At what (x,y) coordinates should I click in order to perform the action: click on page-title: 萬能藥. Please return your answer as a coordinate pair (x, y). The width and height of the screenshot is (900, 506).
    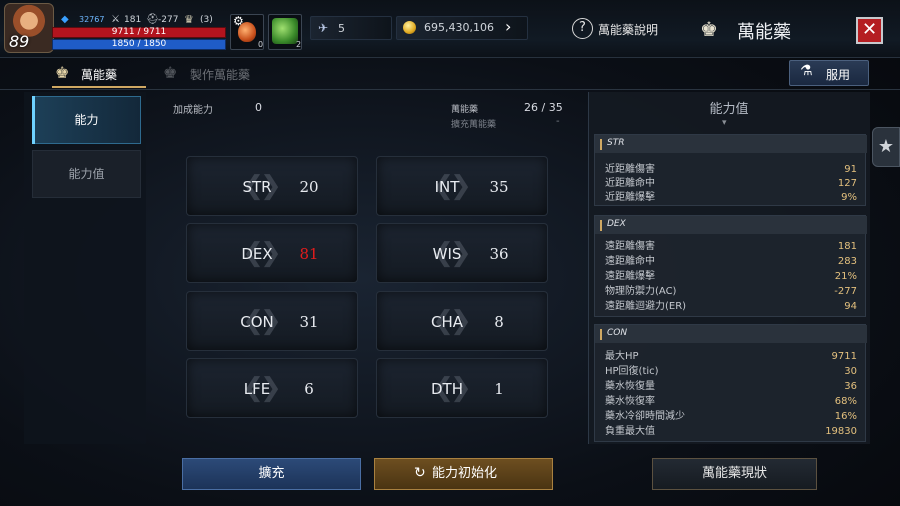
    Looking at the image, I should click on (764, 32).